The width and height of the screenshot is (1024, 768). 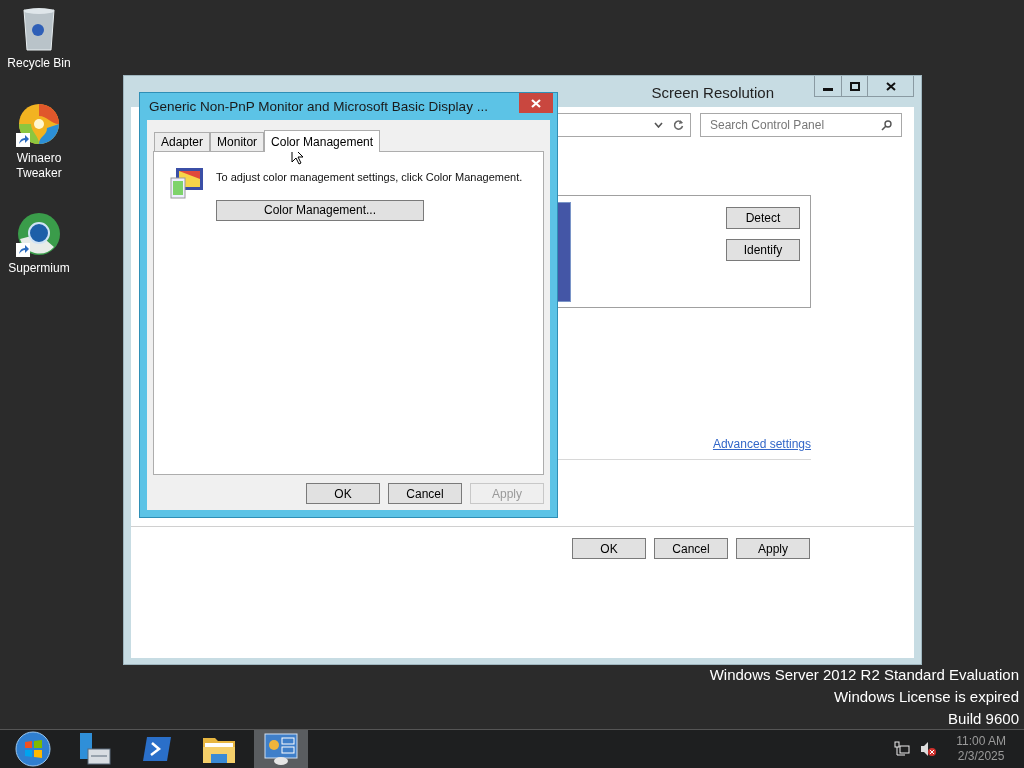 I want to click on desktop-icon-label: Supermium, so click(x=39, y=268).